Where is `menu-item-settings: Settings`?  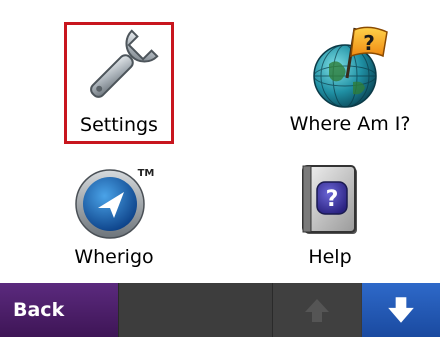 menu-item-settings: Settings is located at coordinates (119, 83).